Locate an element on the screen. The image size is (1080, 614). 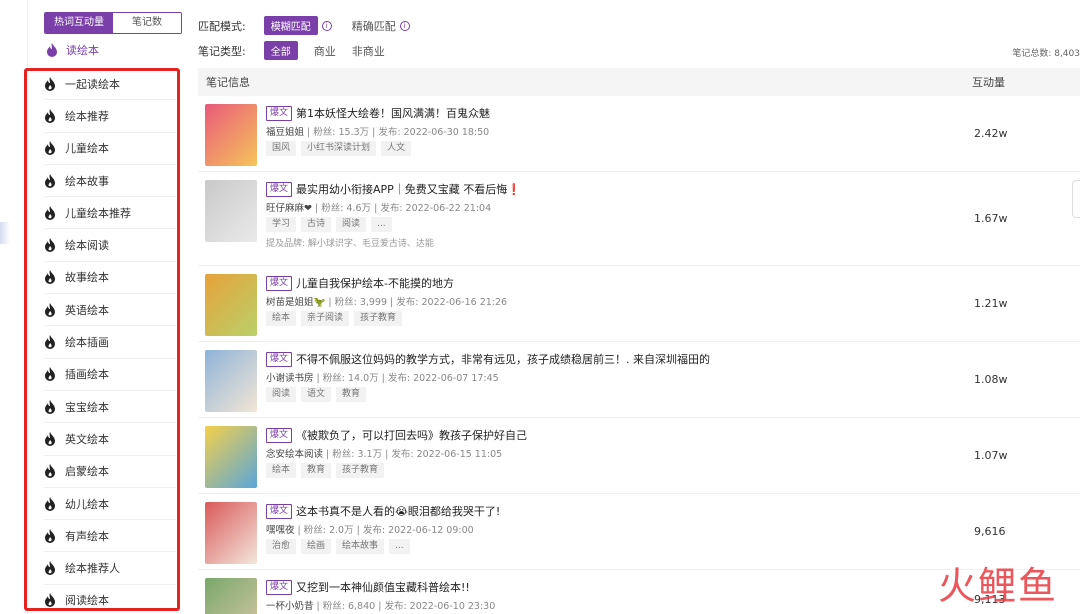
note-tag: 国风 is located at coordinates (281, 148).